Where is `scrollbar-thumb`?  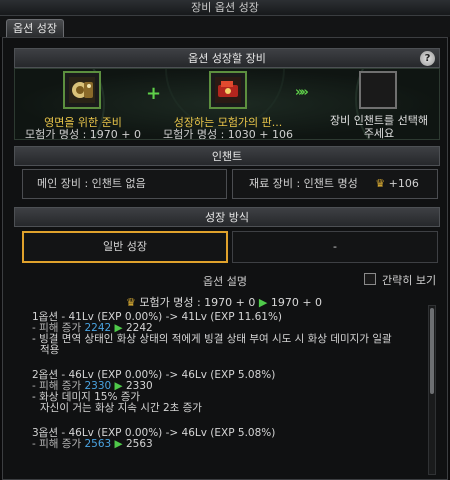
scrollbar-thumb is located at coordinates (432, 351).